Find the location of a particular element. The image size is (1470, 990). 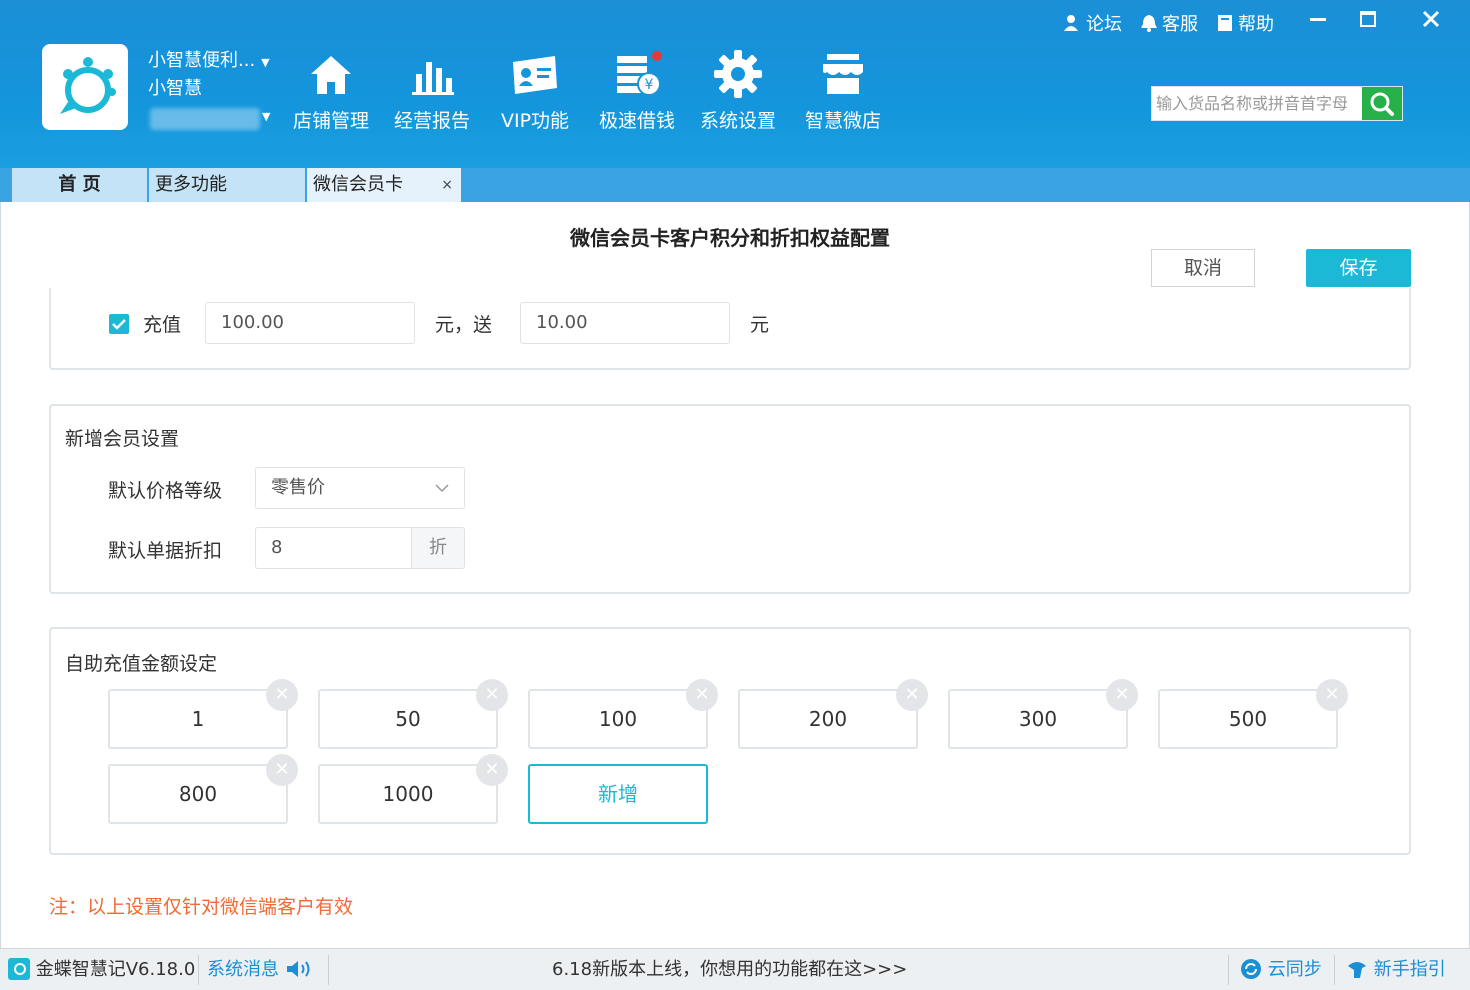

beginner-guide-button: 新手指引 is located at coordinates (1396, 969).